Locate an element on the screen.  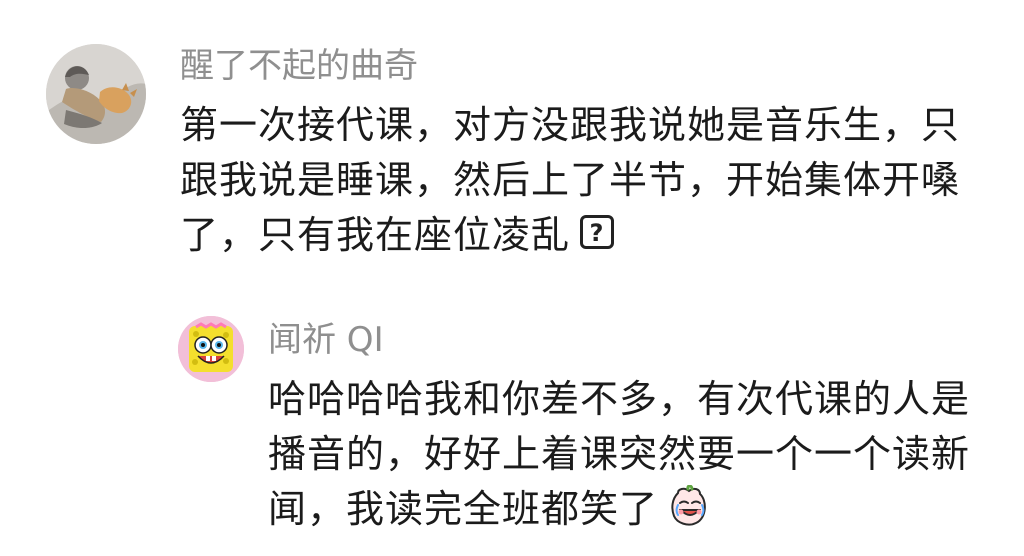
comment-line-text: 了，只有我在座位凌乱 is located at coordinates (375, 235).